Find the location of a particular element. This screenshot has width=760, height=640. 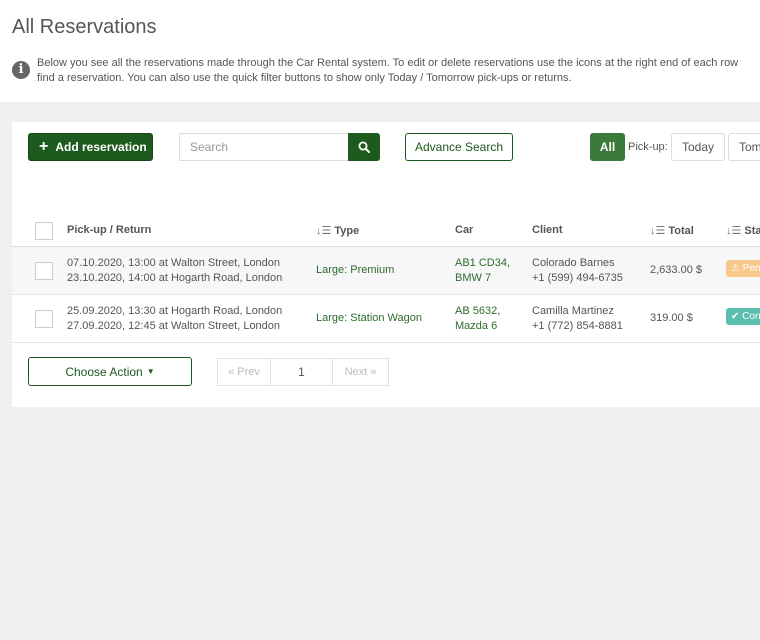

car-model: BMW 7 is located at coordinates (473, 278).